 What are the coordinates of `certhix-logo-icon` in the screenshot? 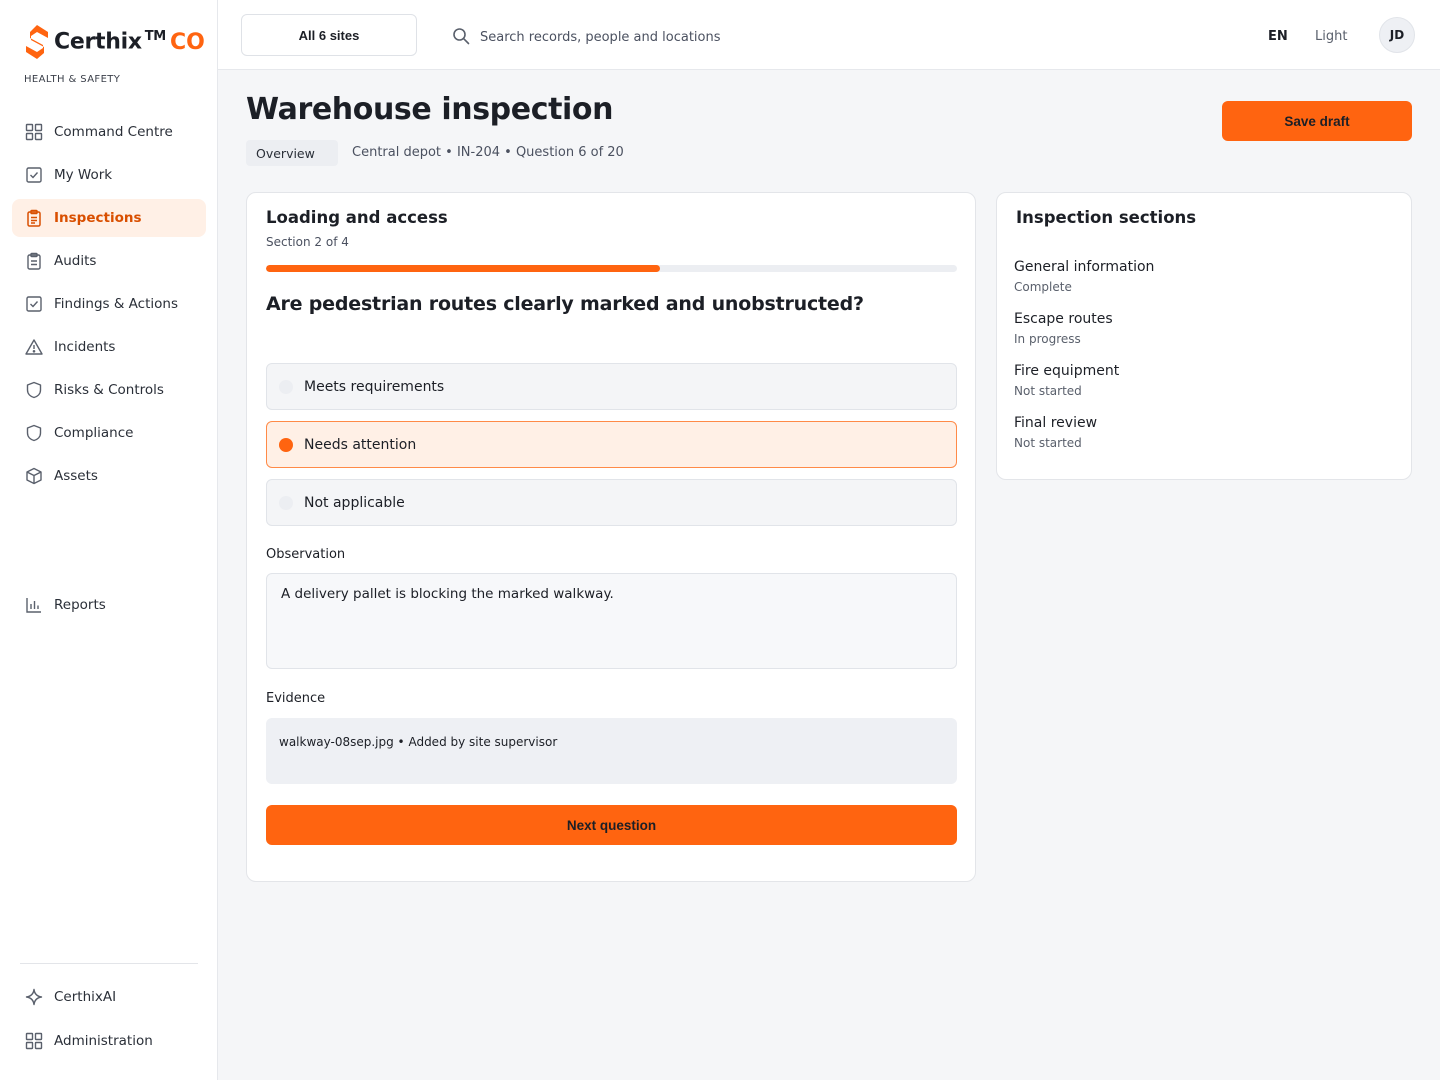 It's located at (37, 42).